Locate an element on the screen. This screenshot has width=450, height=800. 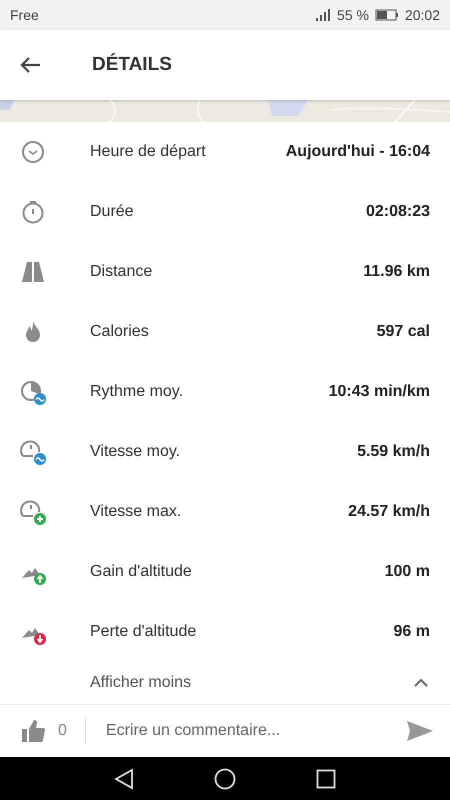
recent-apps-icon is located at coordinates (326, 778).